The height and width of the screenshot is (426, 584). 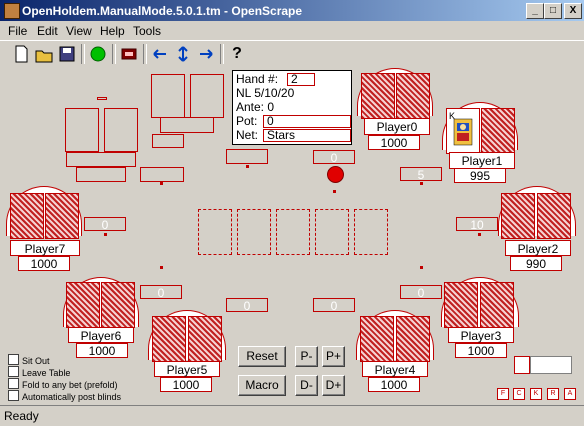 What do you see at coordinates (481, 350) in the screenshot?
I see `player3-balance: 1000` at bounding box center [481, 350].